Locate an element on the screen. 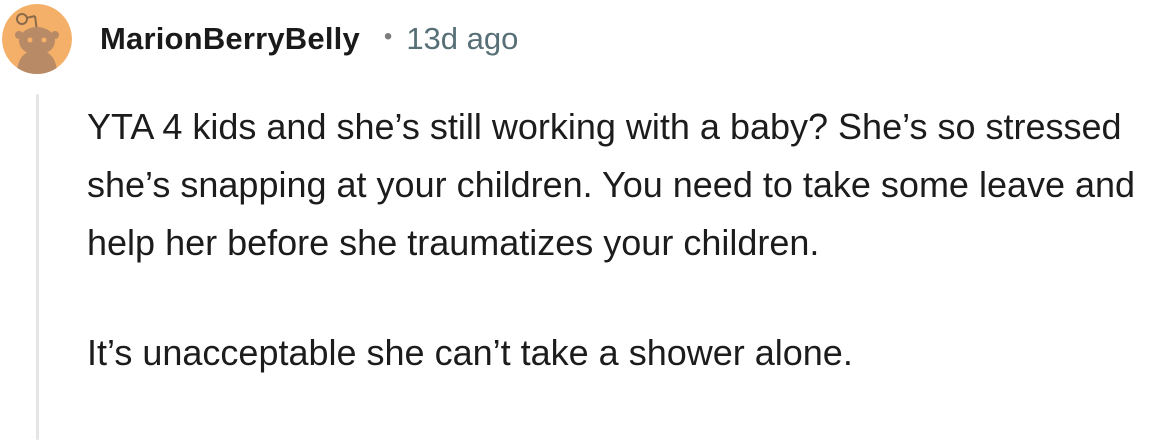 This screenshot has width=1157, height=440. snoo-avatar-icon is located at coordinates (37, 39).